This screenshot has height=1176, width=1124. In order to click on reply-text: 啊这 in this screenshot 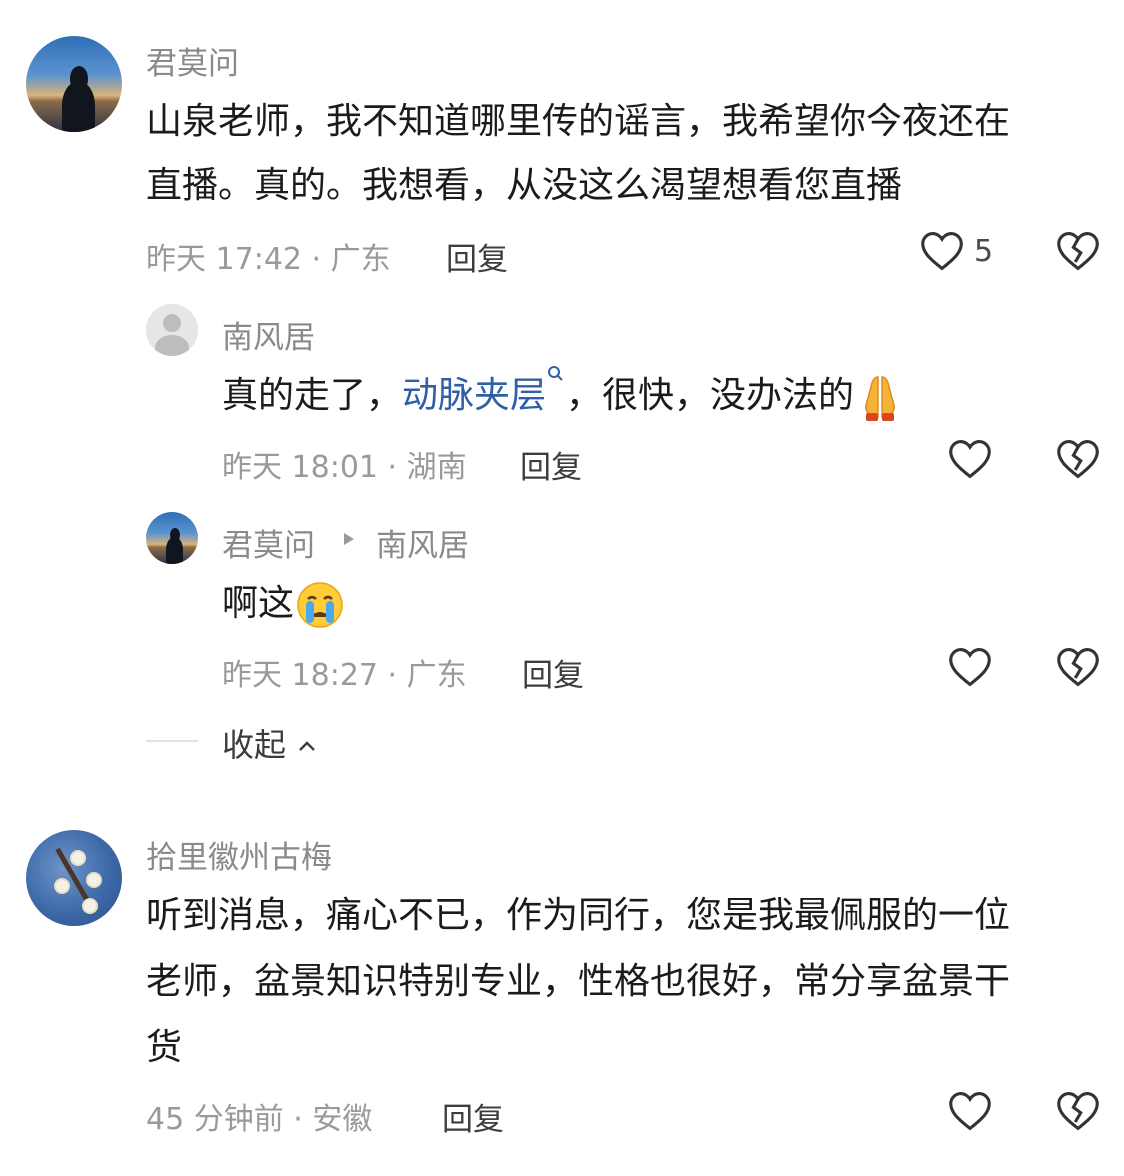, I will do `click(284, 604)`.